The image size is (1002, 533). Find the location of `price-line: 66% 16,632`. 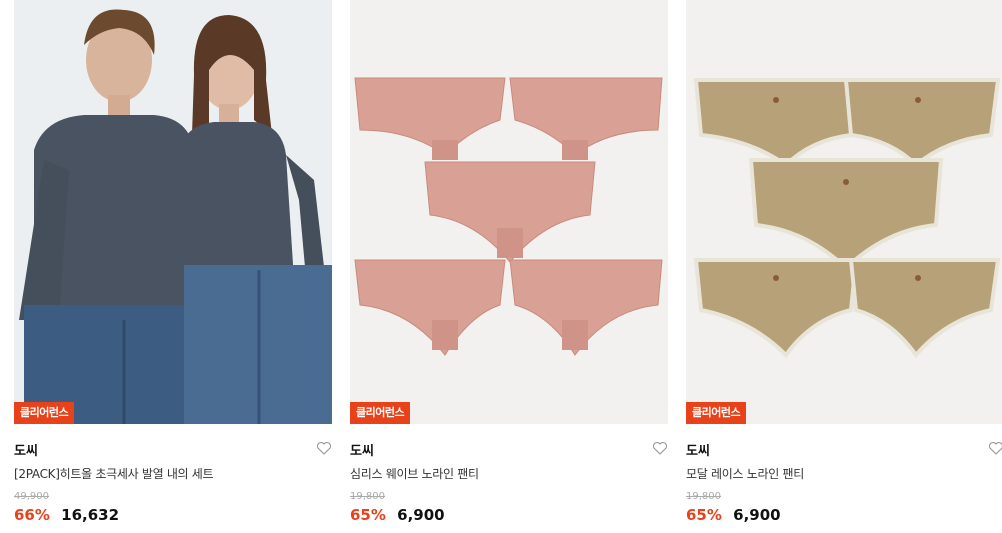

price-line: 66% 16,632 is located at coordinates (66, 515).